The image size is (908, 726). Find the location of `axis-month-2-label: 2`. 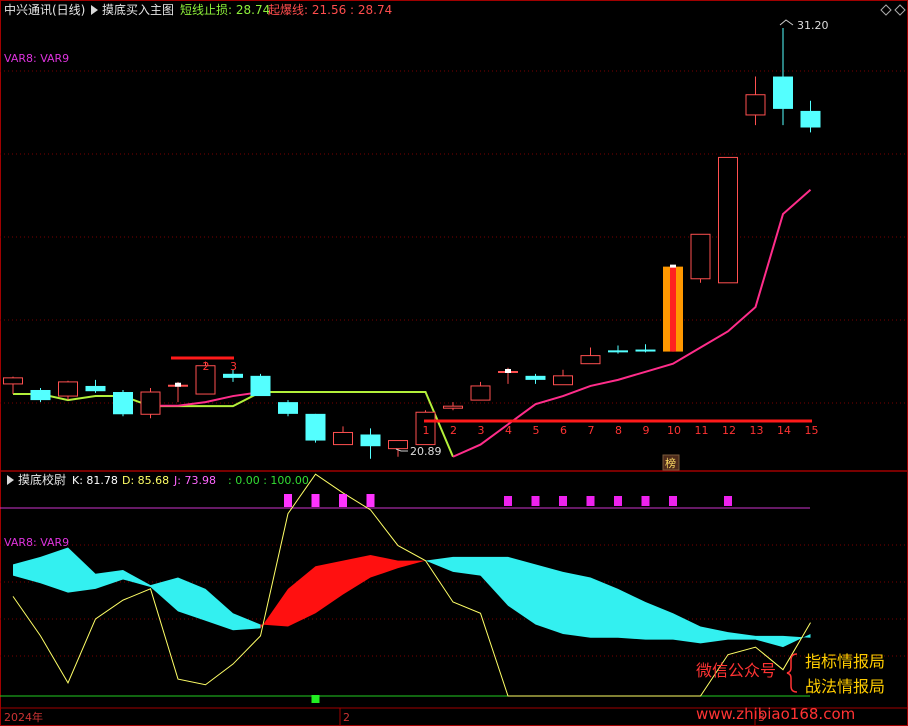

axis-month-2-label: 2 is located at coordinates (346, 717).